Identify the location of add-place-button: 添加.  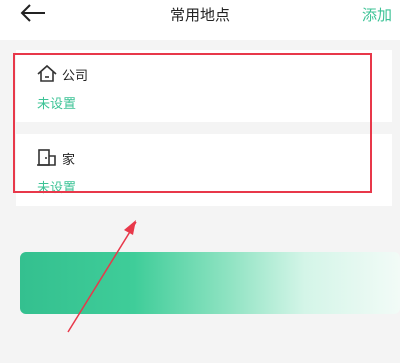
(377, 14).